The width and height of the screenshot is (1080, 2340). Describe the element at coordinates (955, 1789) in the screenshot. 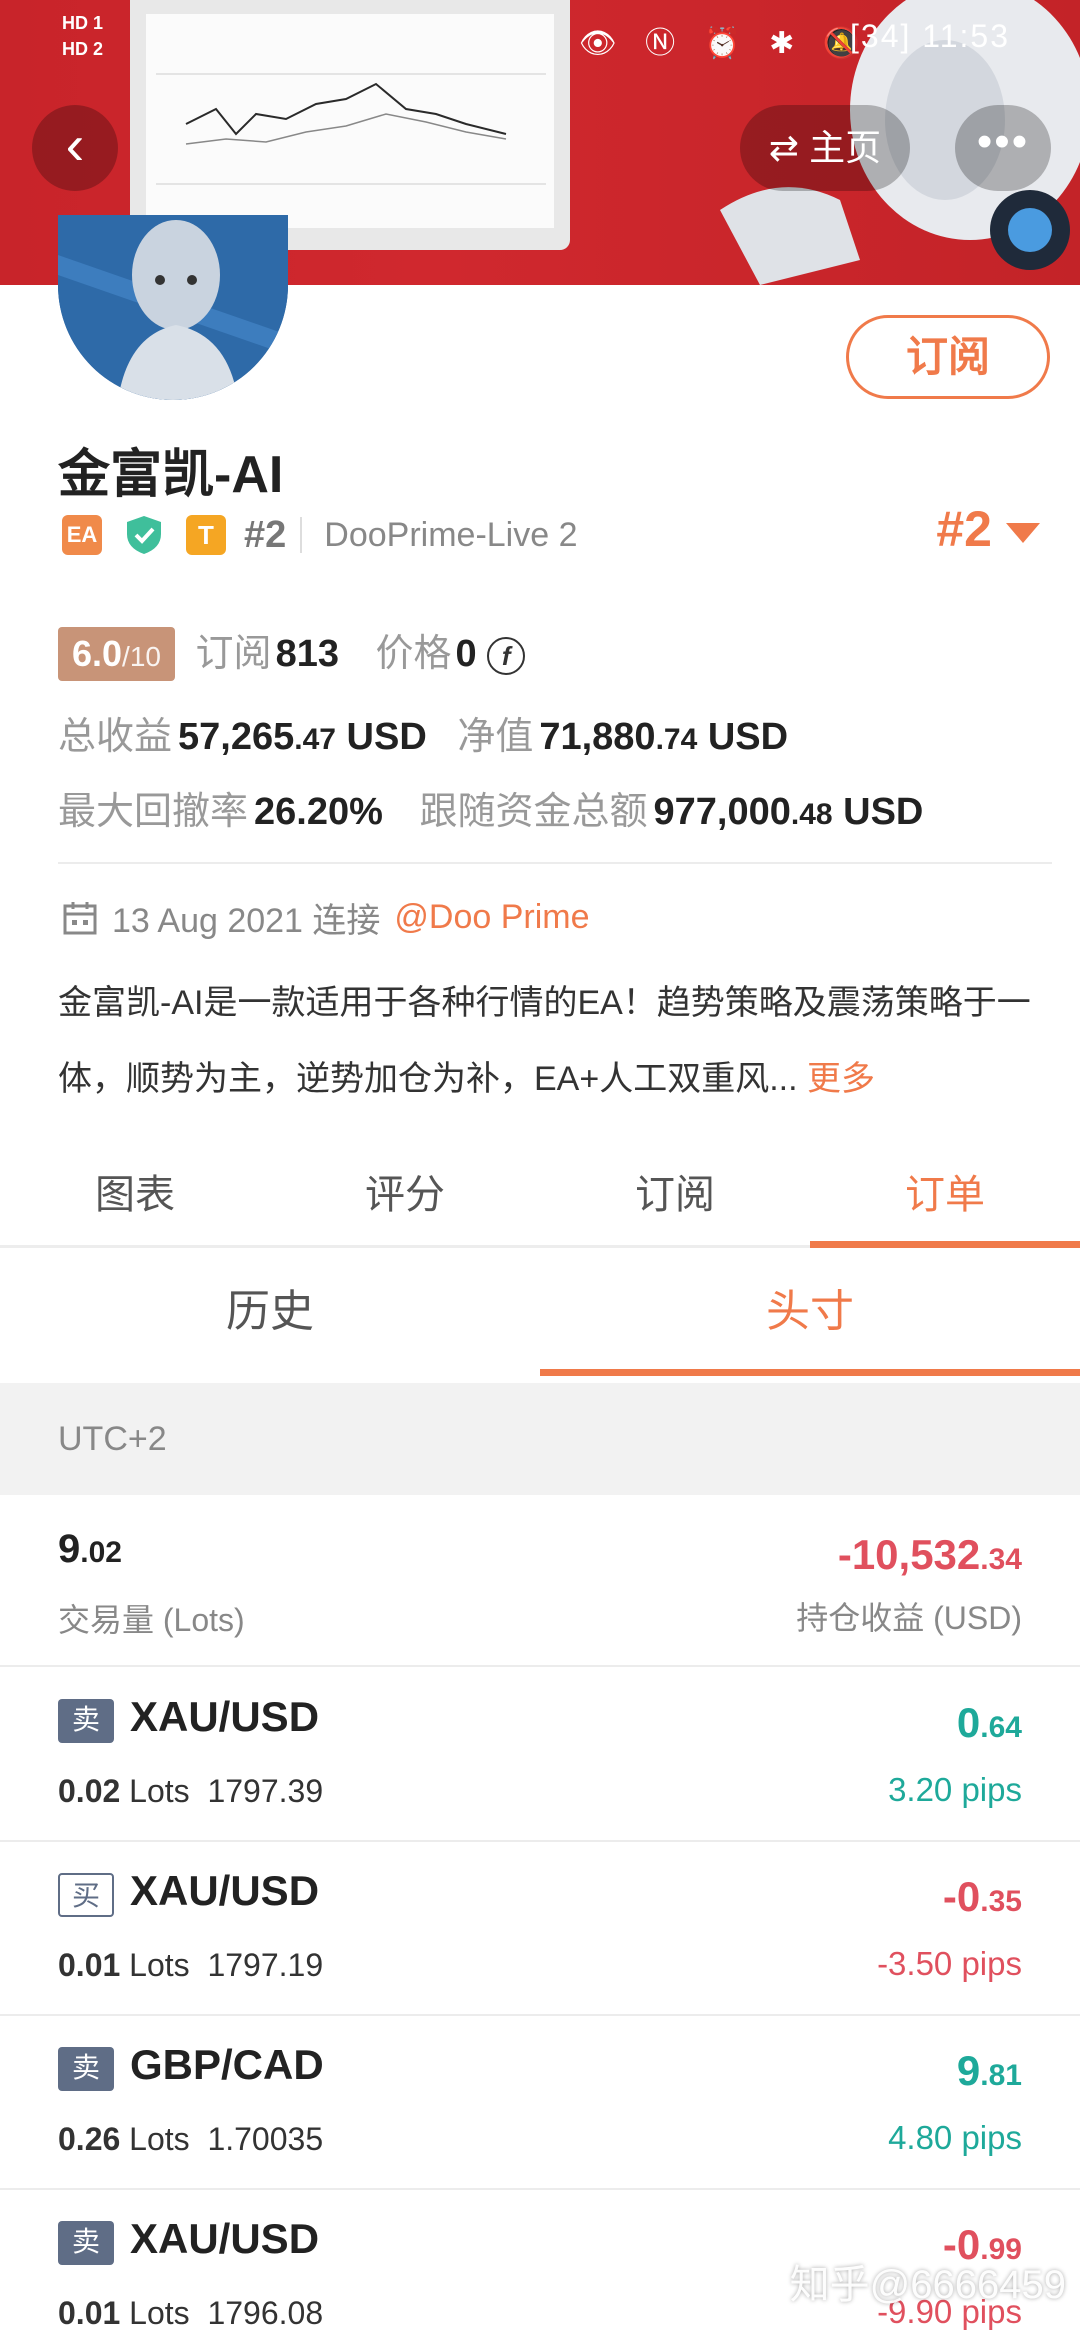

I see `position-pips: 3.20 pips` at that location.